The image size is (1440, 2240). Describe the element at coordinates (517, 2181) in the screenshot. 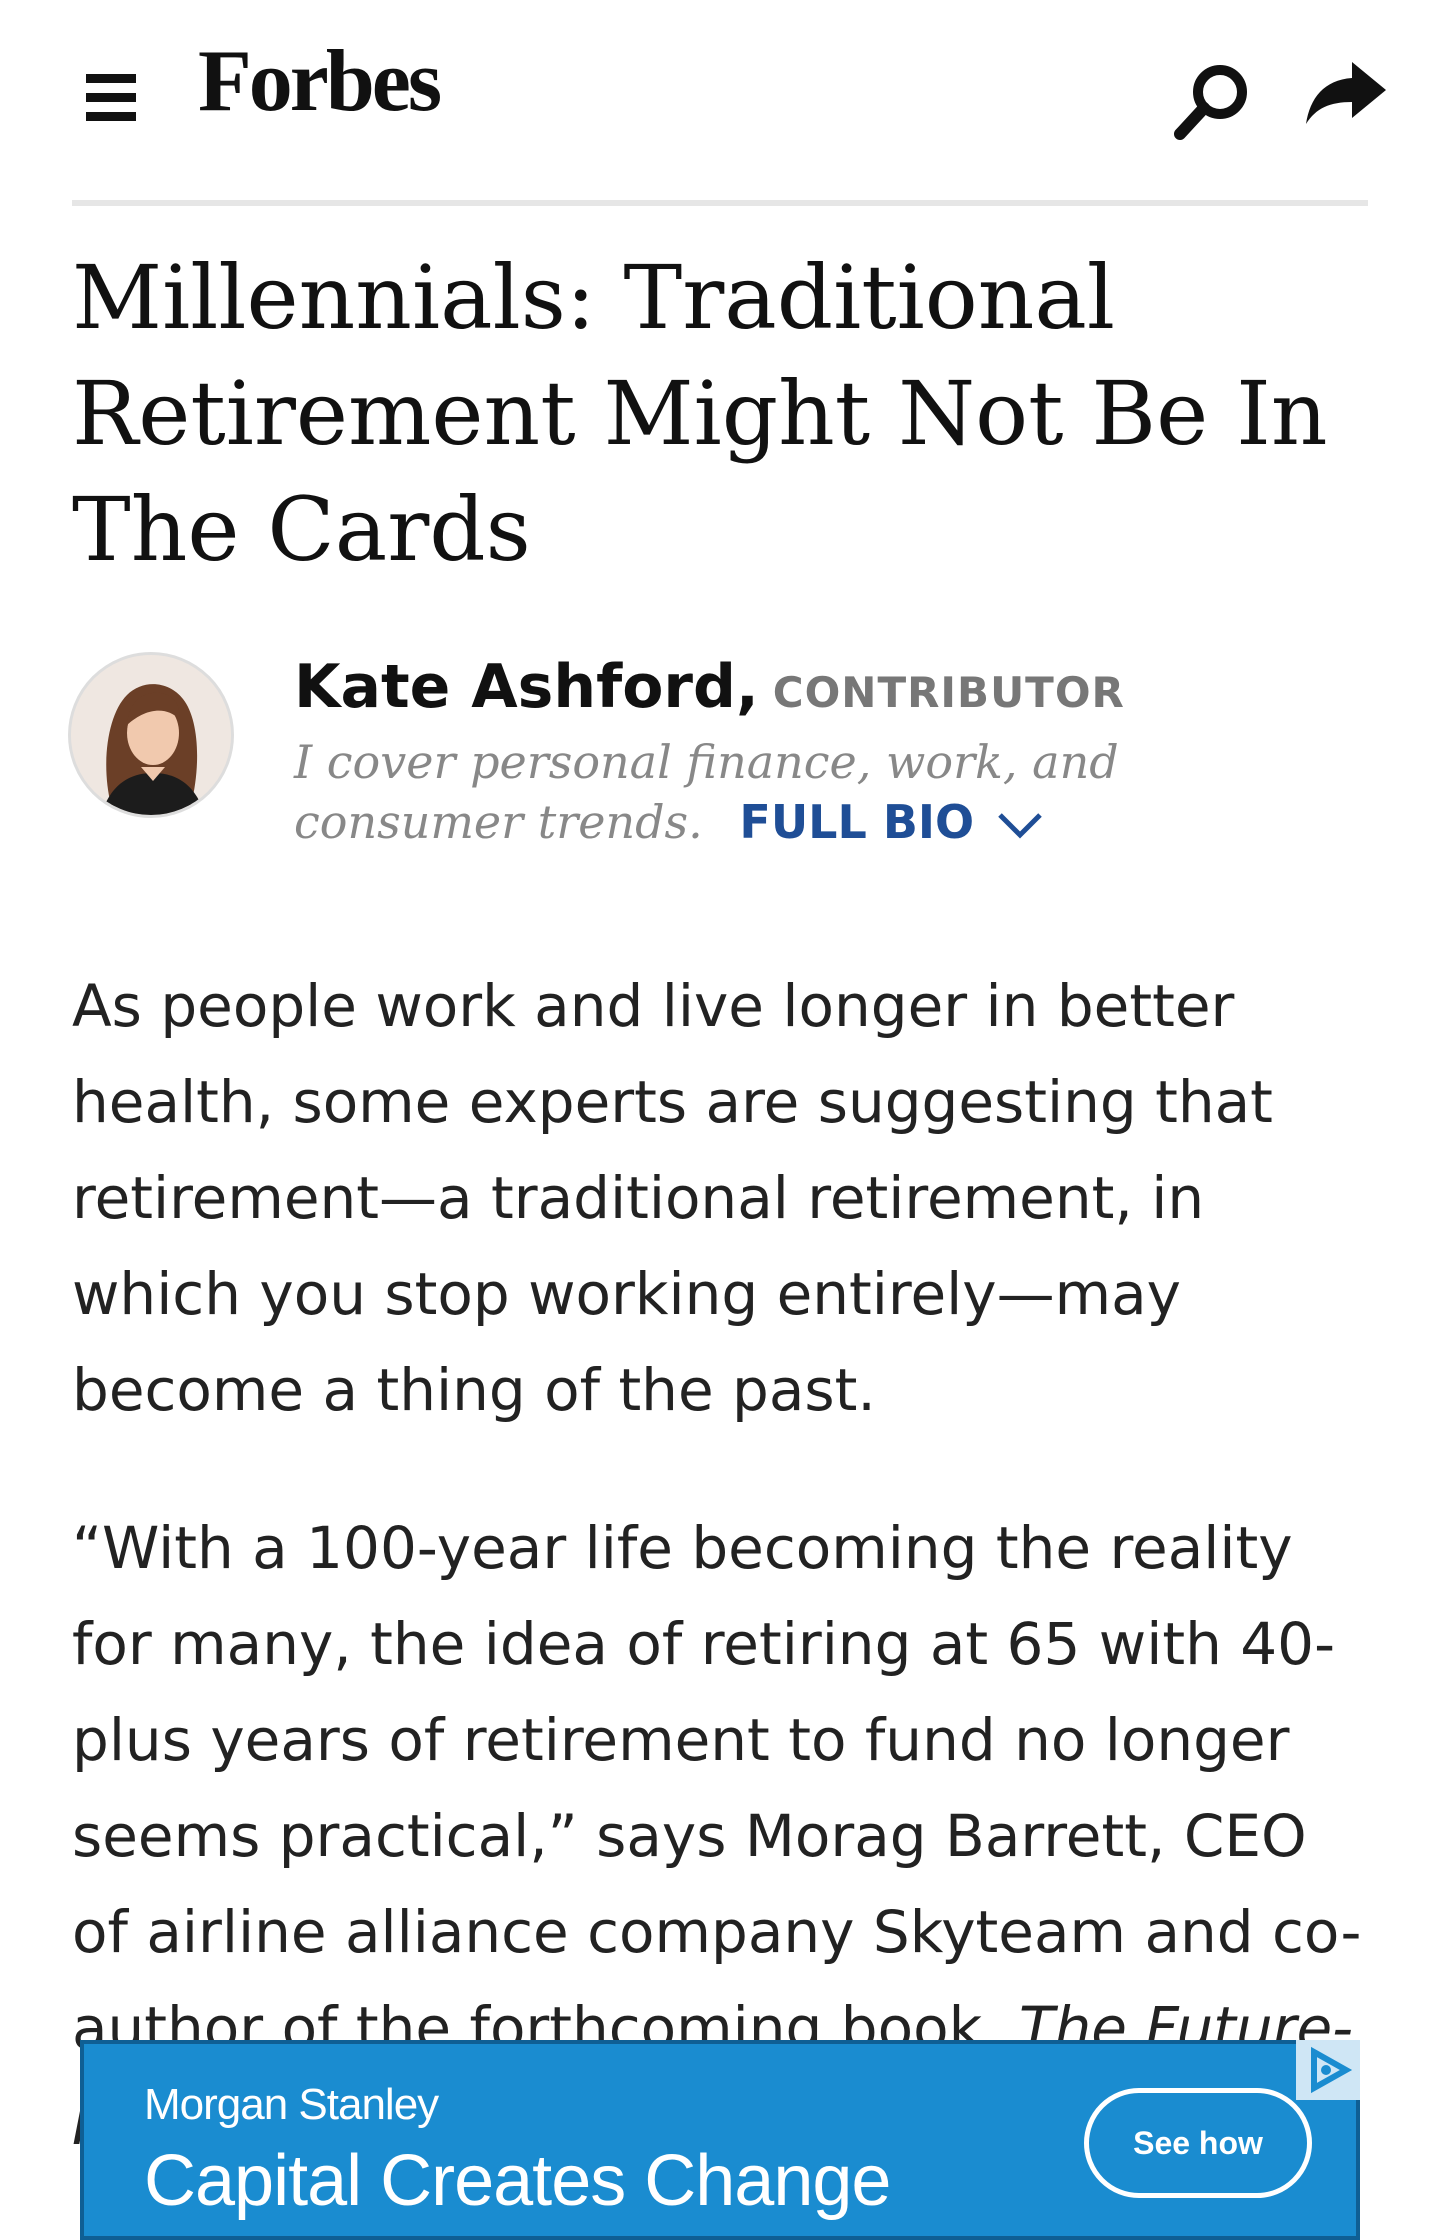

I see `ad-tagline: Capital Creates Change` at that location.